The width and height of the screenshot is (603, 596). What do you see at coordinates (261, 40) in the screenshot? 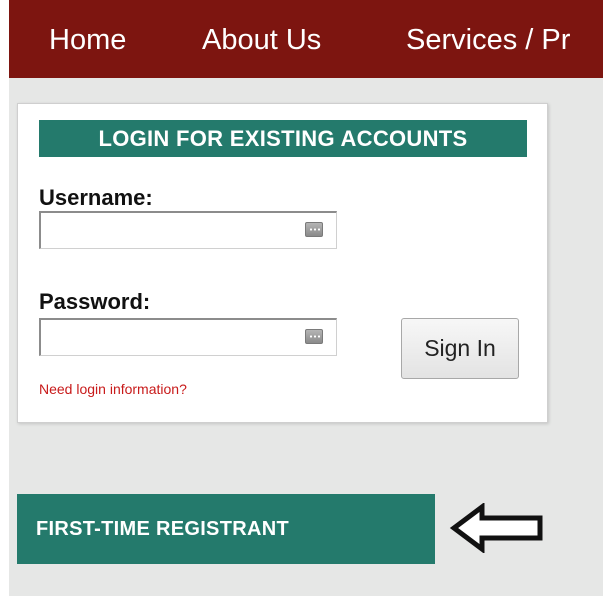
I see `nav-item-about-us: About Us` at bounding box center [261, 40].